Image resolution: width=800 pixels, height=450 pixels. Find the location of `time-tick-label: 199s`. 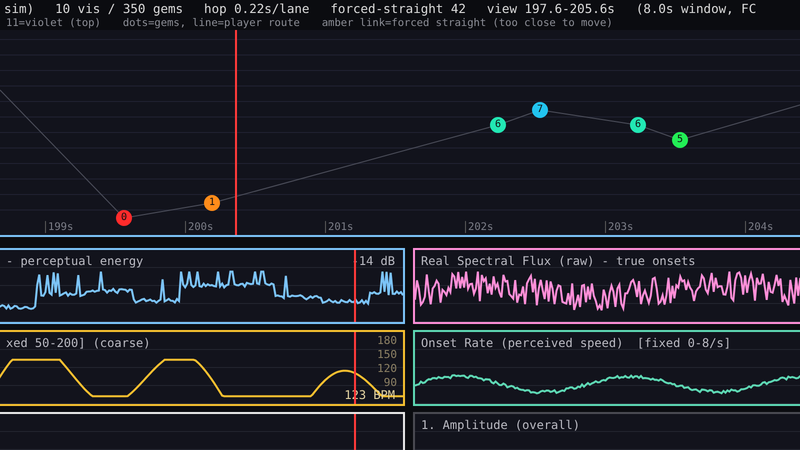

time-tick-label: 199s is located at coordinates (59, 227).